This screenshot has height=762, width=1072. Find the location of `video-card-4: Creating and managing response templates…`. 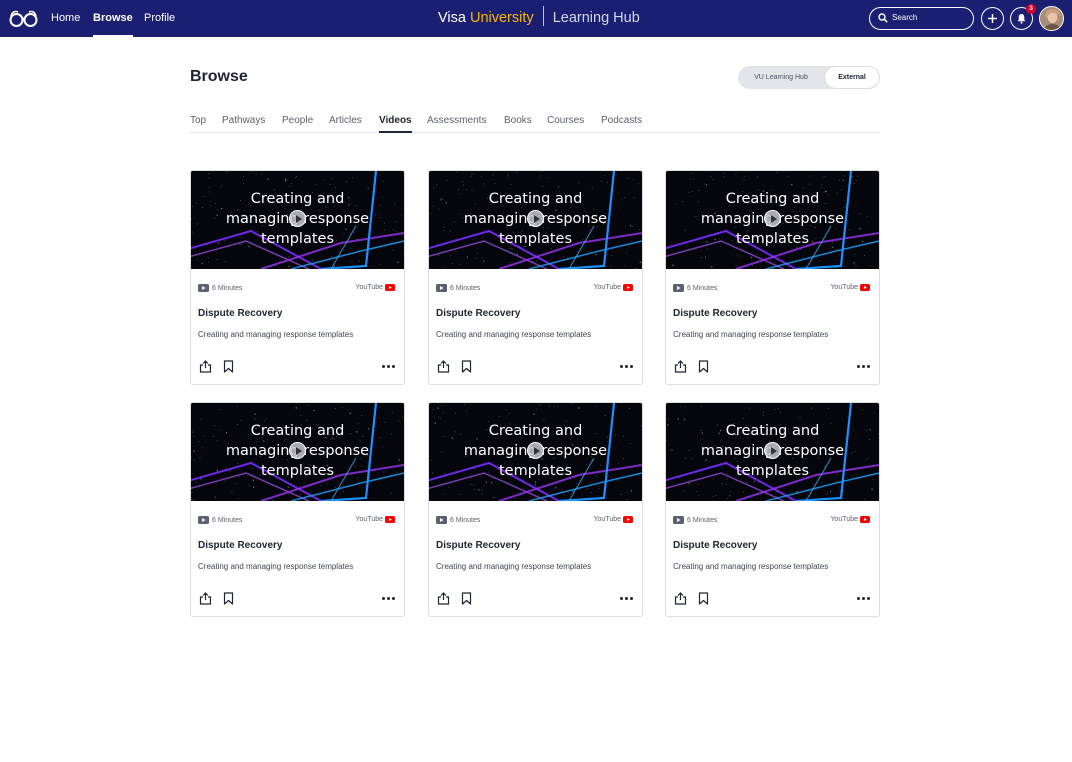

video-card-4: Creating and managing response templates… is located at coordinates (297, 509).